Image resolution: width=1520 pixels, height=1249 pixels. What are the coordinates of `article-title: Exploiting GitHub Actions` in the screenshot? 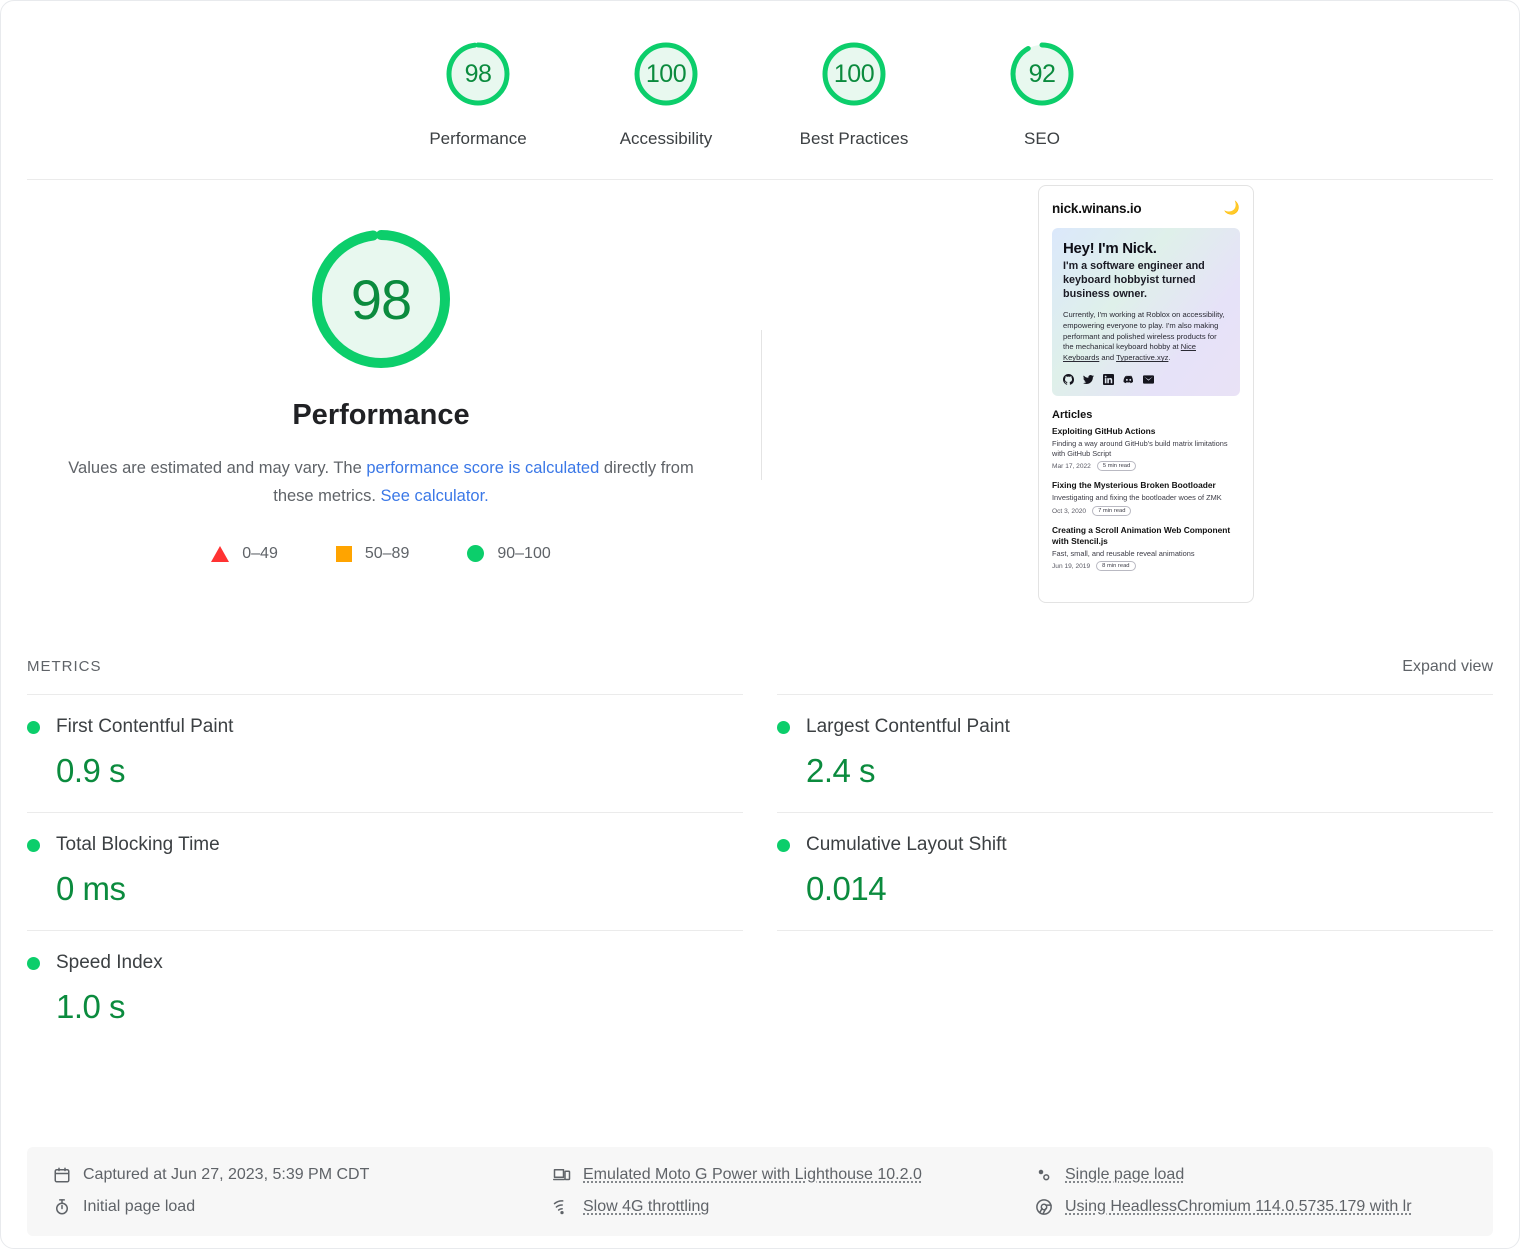 It's located at (1104, 431).